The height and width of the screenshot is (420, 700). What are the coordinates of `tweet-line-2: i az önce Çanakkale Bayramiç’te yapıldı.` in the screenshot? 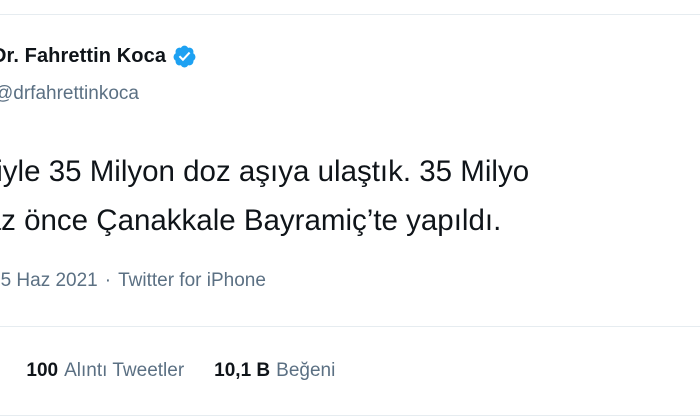 It's located at (251, 220).